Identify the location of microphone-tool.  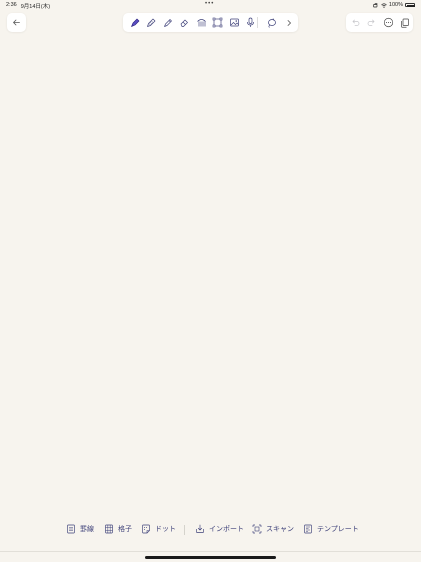
(250, 22).